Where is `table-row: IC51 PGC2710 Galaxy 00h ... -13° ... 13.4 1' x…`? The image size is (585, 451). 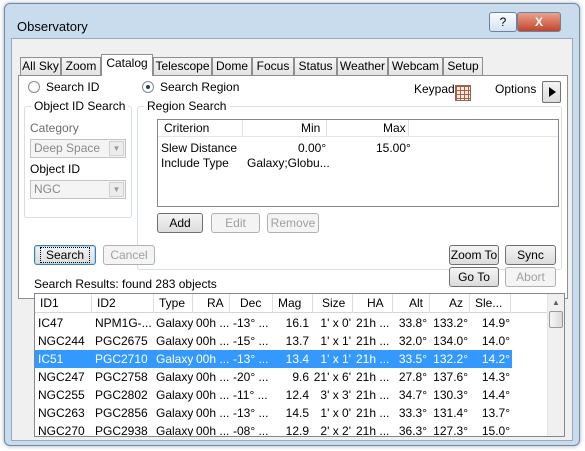
table-row: IC51 PGC2710 Galaxy 00h ... -13° ... 13.4 1' x… is located at coordinates (273, 359).